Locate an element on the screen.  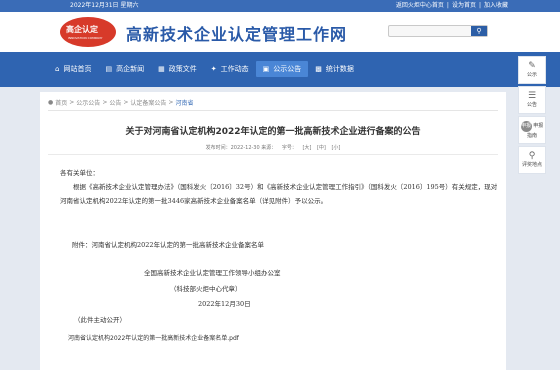
nav-label: 高企新闻 is located at coordinates (130, 69).